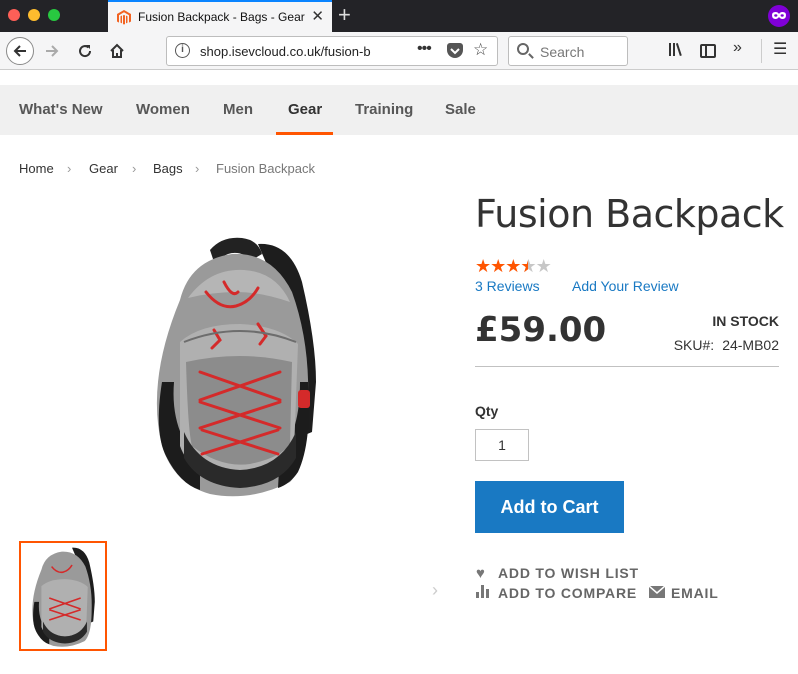  What do you see at coordinates (562, 52) in the screenshot?
I see `search-placeholder: Search` at bounding box center [562, 52].